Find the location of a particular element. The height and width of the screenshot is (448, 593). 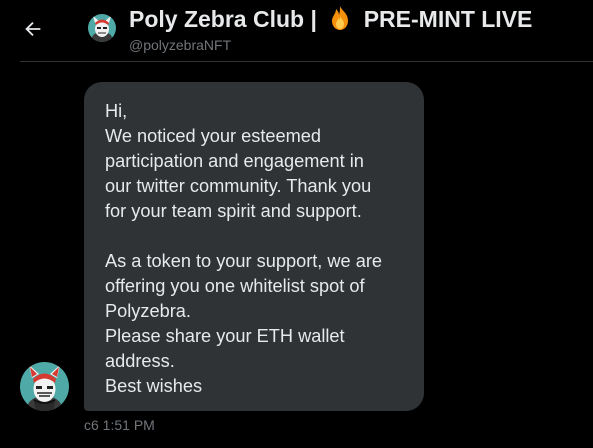

message-line: Best wishes is located at coordinates (154, 386).